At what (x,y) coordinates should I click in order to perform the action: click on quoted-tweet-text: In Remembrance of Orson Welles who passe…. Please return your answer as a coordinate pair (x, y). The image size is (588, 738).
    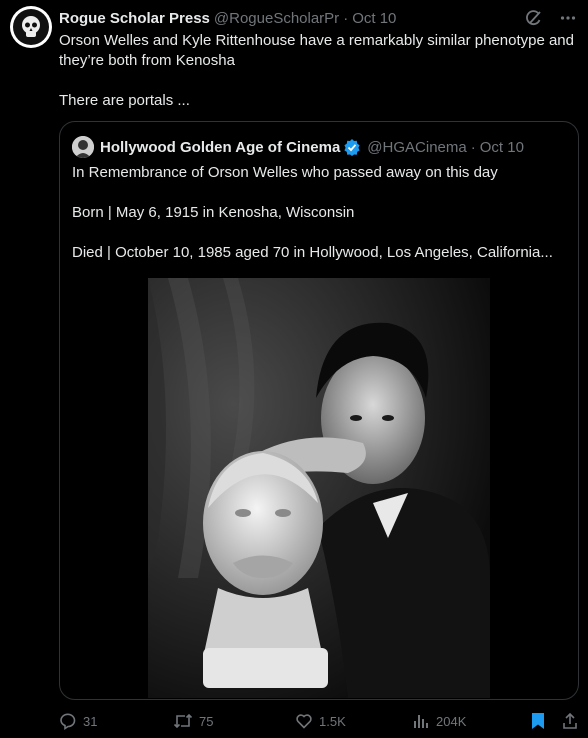
    Looking at the image, I should click on (319, 213).